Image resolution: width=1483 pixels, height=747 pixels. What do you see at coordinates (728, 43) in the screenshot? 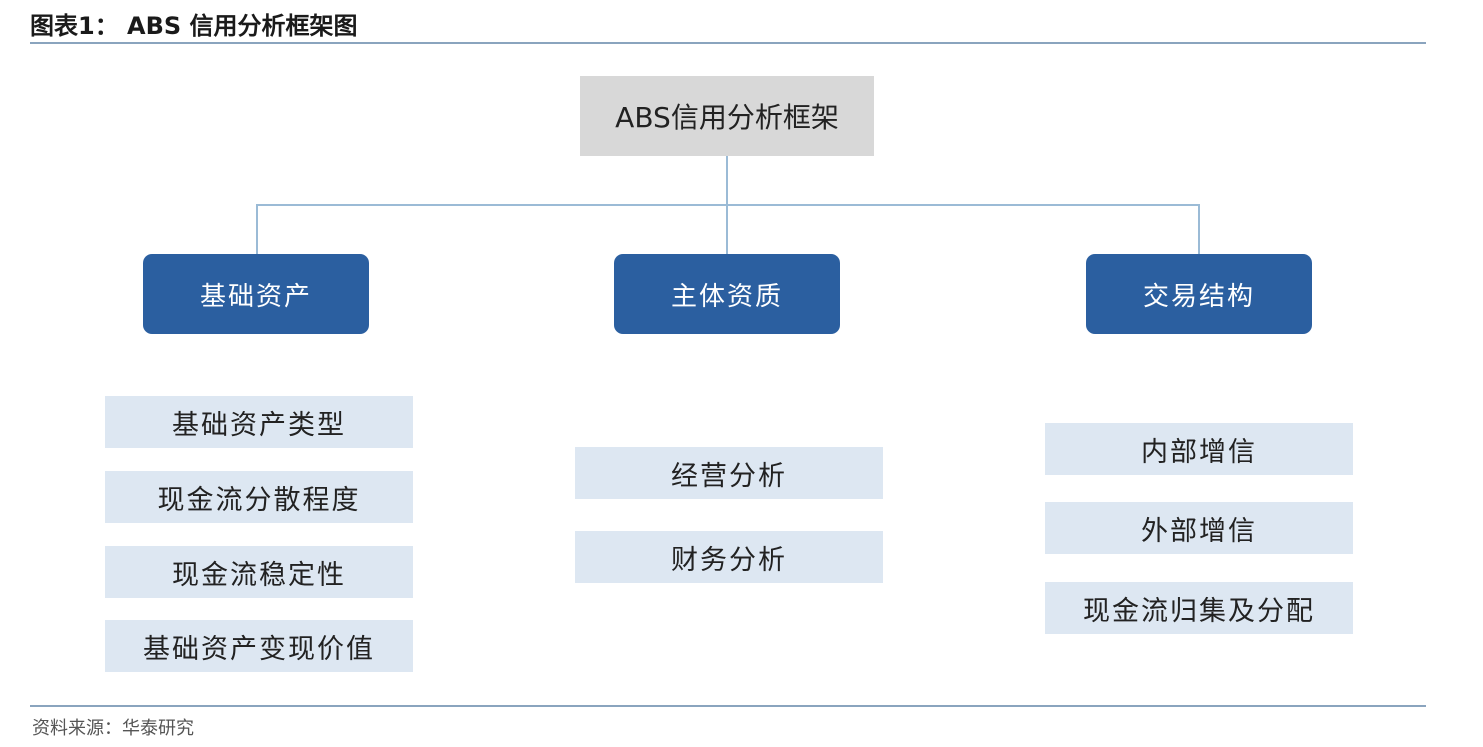
I see `top-divider` at bounding box center [728, 43].